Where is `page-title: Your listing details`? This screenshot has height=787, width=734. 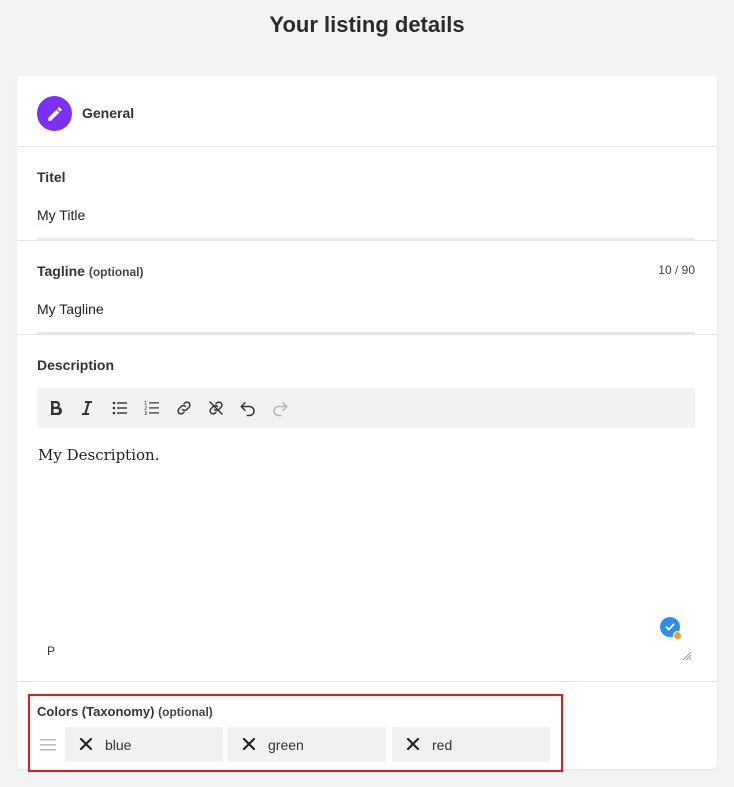 page-title: Your listing details is located at coordinates (367, 24).